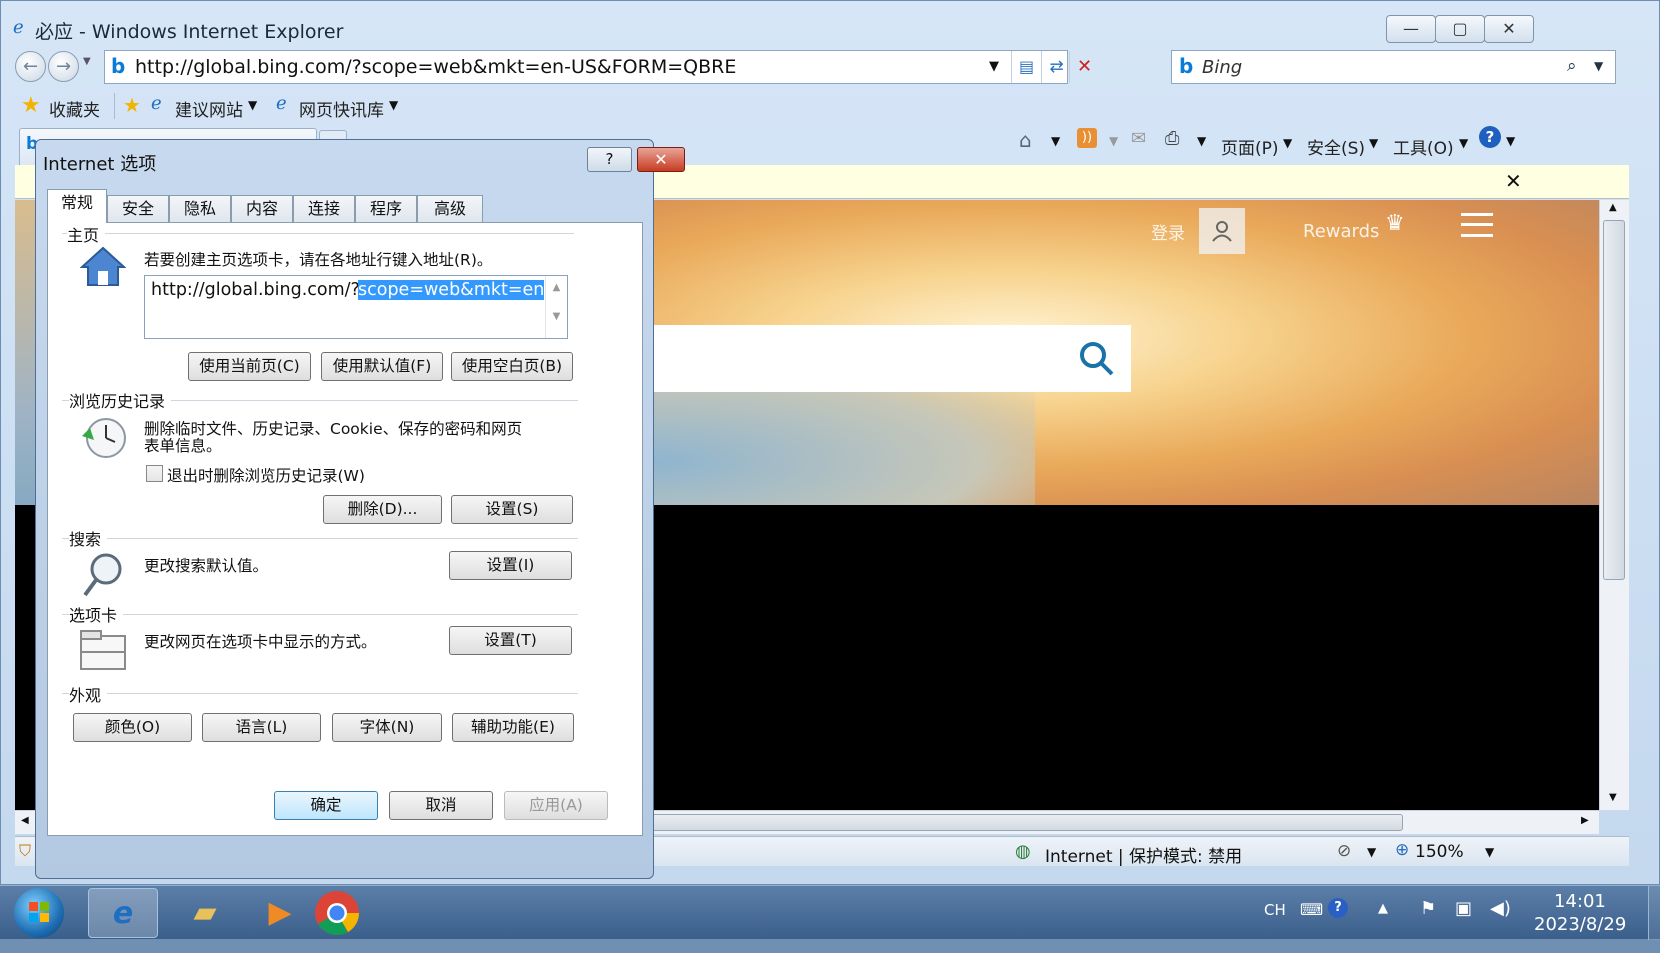 The image size is (1660, 953). Describe the element at coordinates (387, 727) in the screenshot. I see `fonts-button: 字体(N)` at that location.